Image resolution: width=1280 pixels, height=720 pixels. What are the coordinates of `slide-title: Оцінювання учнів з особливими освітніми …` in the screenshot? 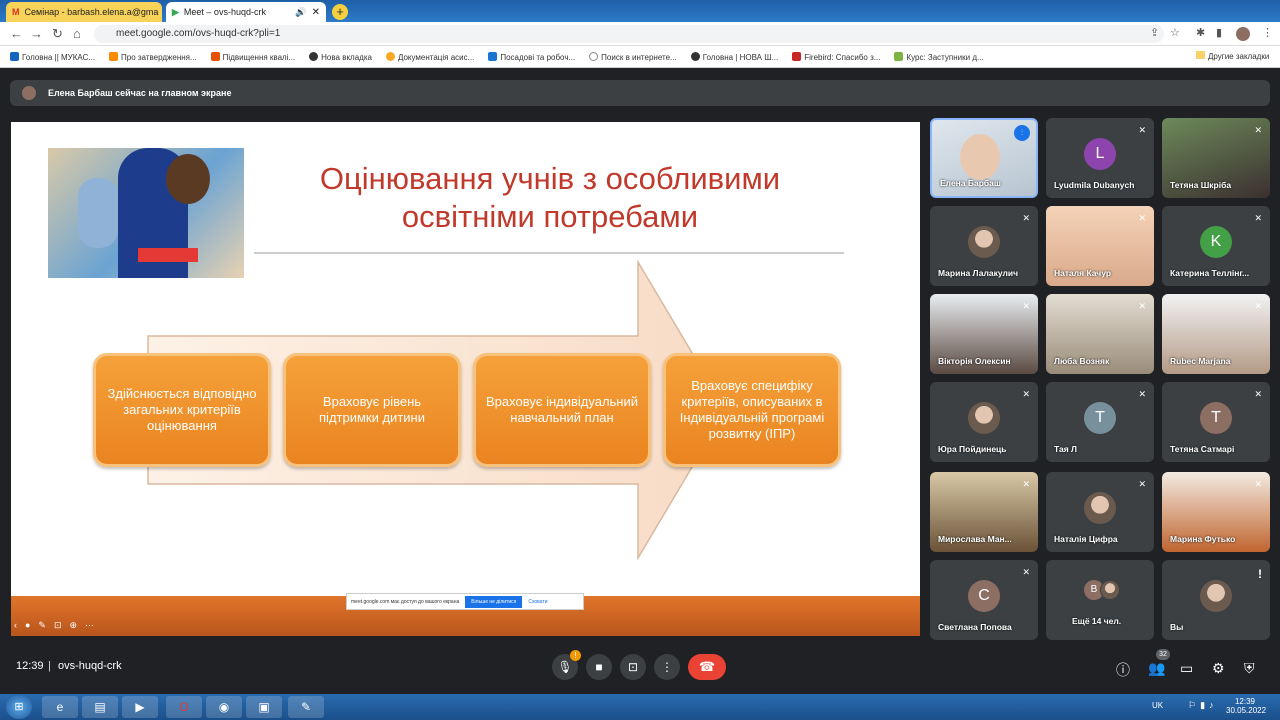 It's located at (550, 197).